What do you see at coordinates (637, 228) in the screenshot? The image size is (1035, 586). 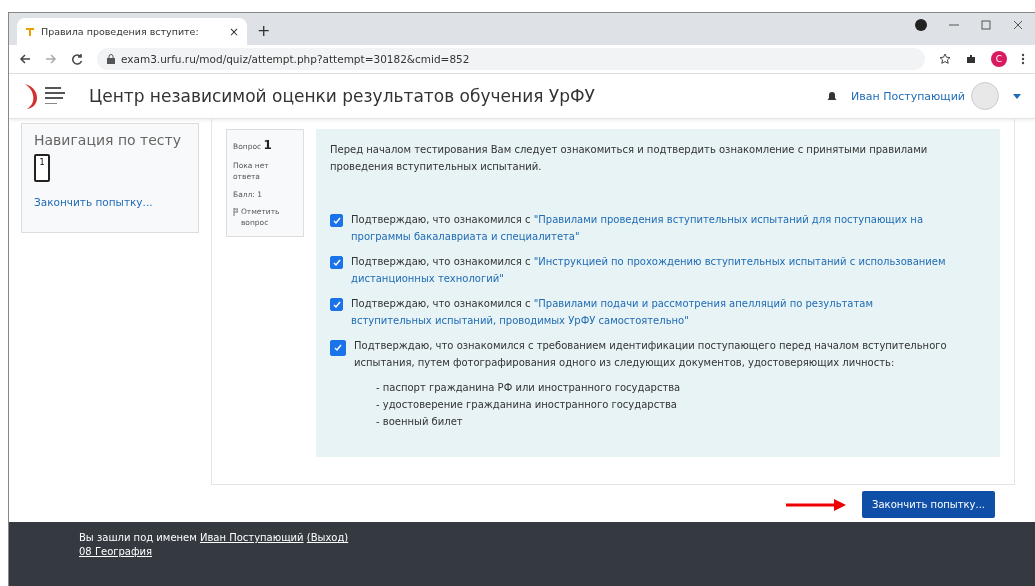 I see `confirmation-text: Подтверждаю, что ознакомился с "Правилами проведения вступительных испытаний для поступающих на программы бакалавриата и специалитета"` at bounding box center [637, 228].